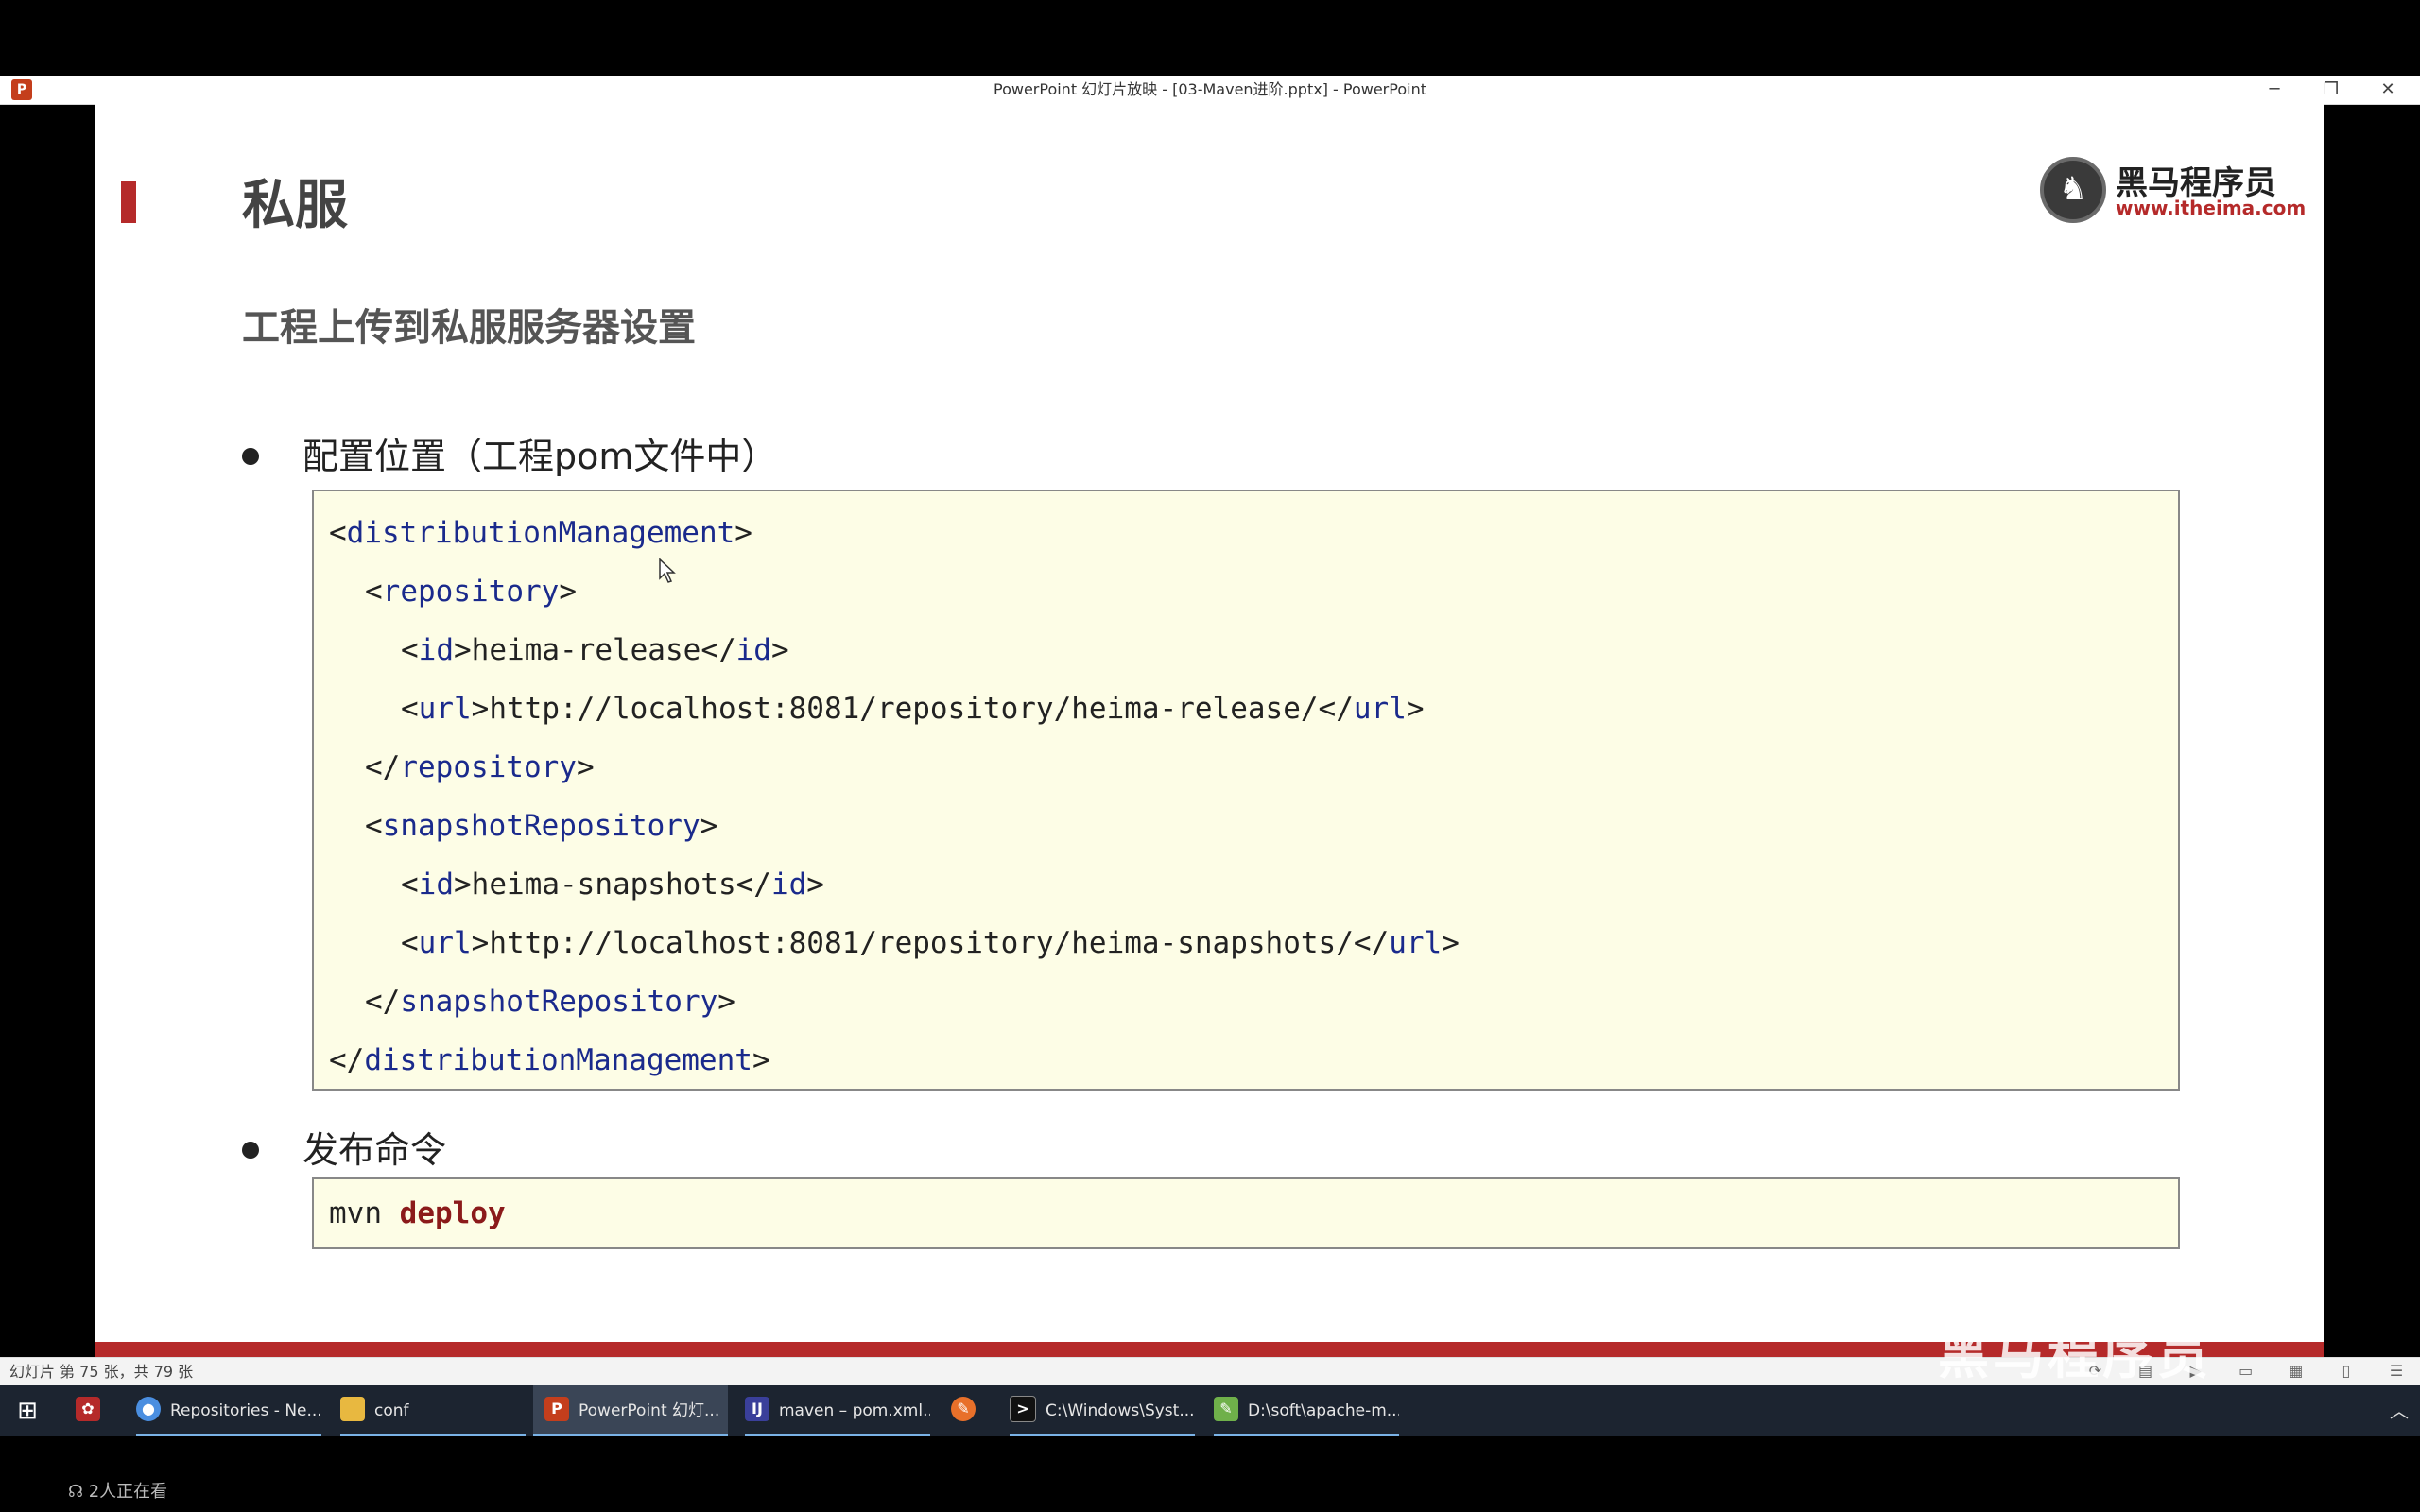 This screenshot has height=1512, width=2420. What do you see at coordinates (295, 205) in the screenshot?
I see `slide-title: 私服` at bounding box center [295, 205].